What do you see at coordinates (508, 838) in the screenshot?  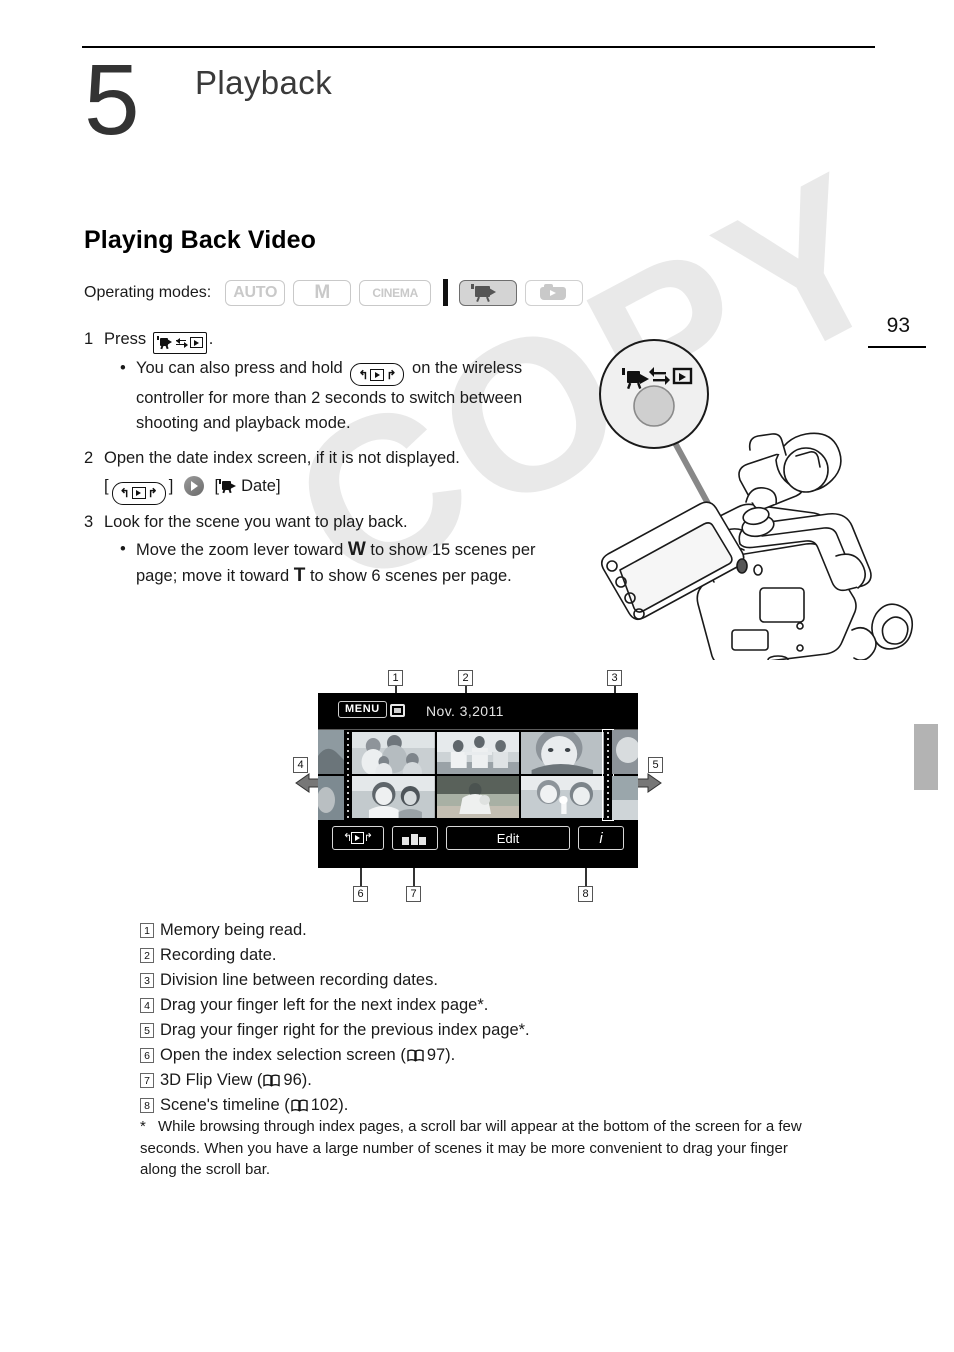 I see `edit-button: Edit` at bounding box center [508, 838].